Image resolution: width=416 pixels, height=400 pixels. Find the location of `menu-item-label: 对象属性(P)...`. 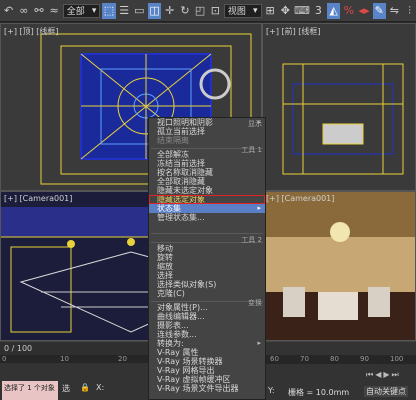

menu-item-label: 对象属性(P)... is located at coordinates (182, 307).